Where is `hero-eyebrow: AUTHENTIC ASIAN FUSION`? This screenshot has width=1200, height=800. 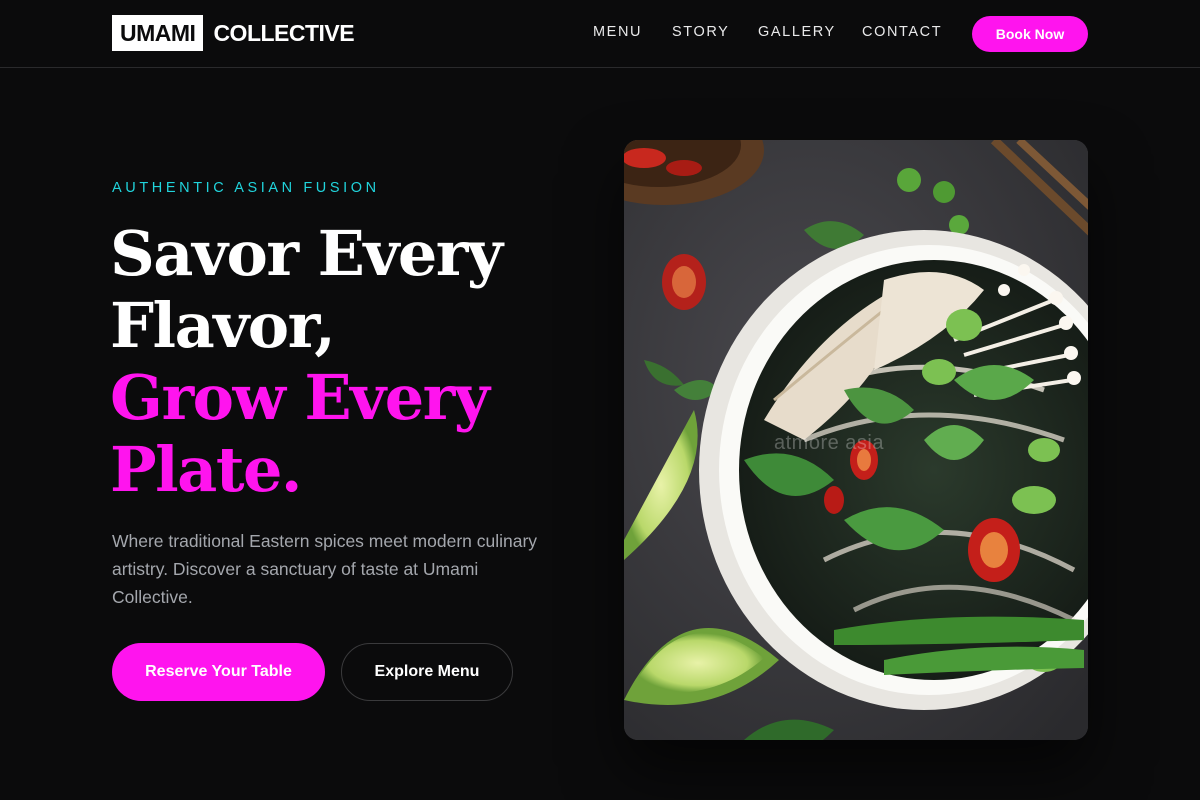 hero-eyebrow: AUTHENTIC ASIAN FUSION is located at coordinates (246, 188).